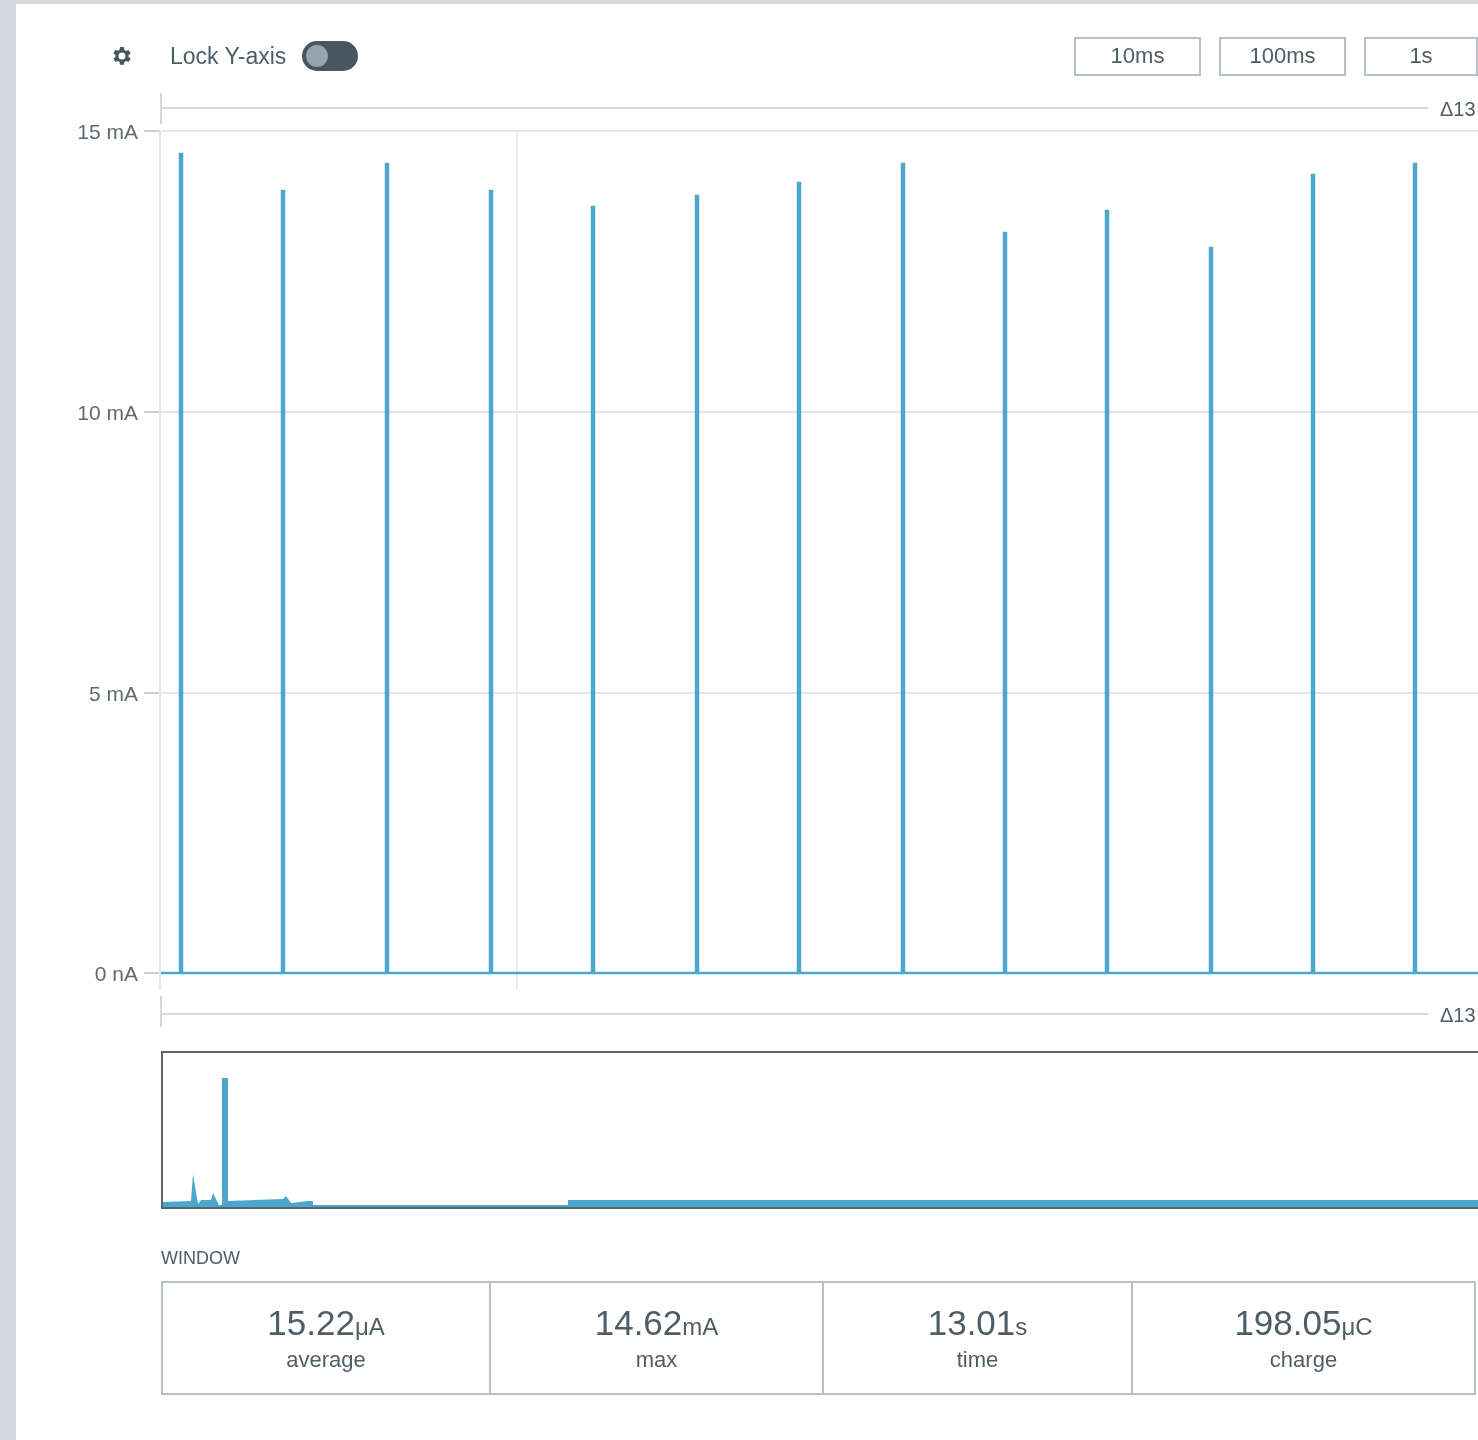 The height and width of the screenshot is (1440, 1478). I want to click on stat-value: 15.22μA, so click(326, 1323).